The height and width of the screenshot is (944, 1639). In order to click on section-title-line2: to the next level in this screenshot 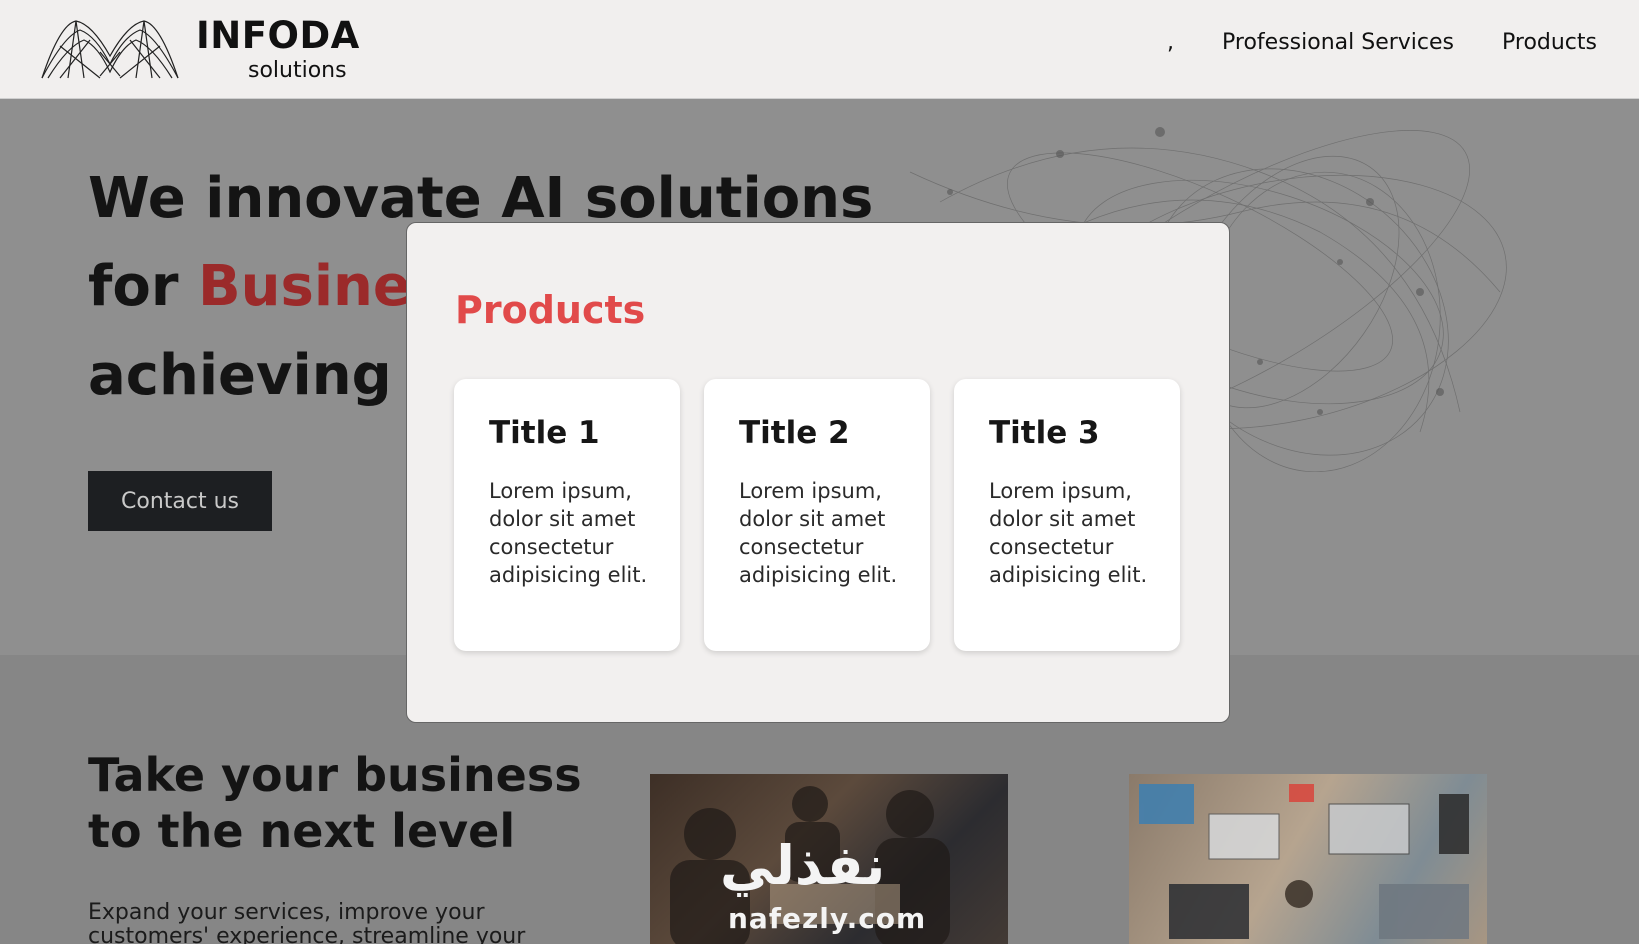, I will do `click(302, 831)`.